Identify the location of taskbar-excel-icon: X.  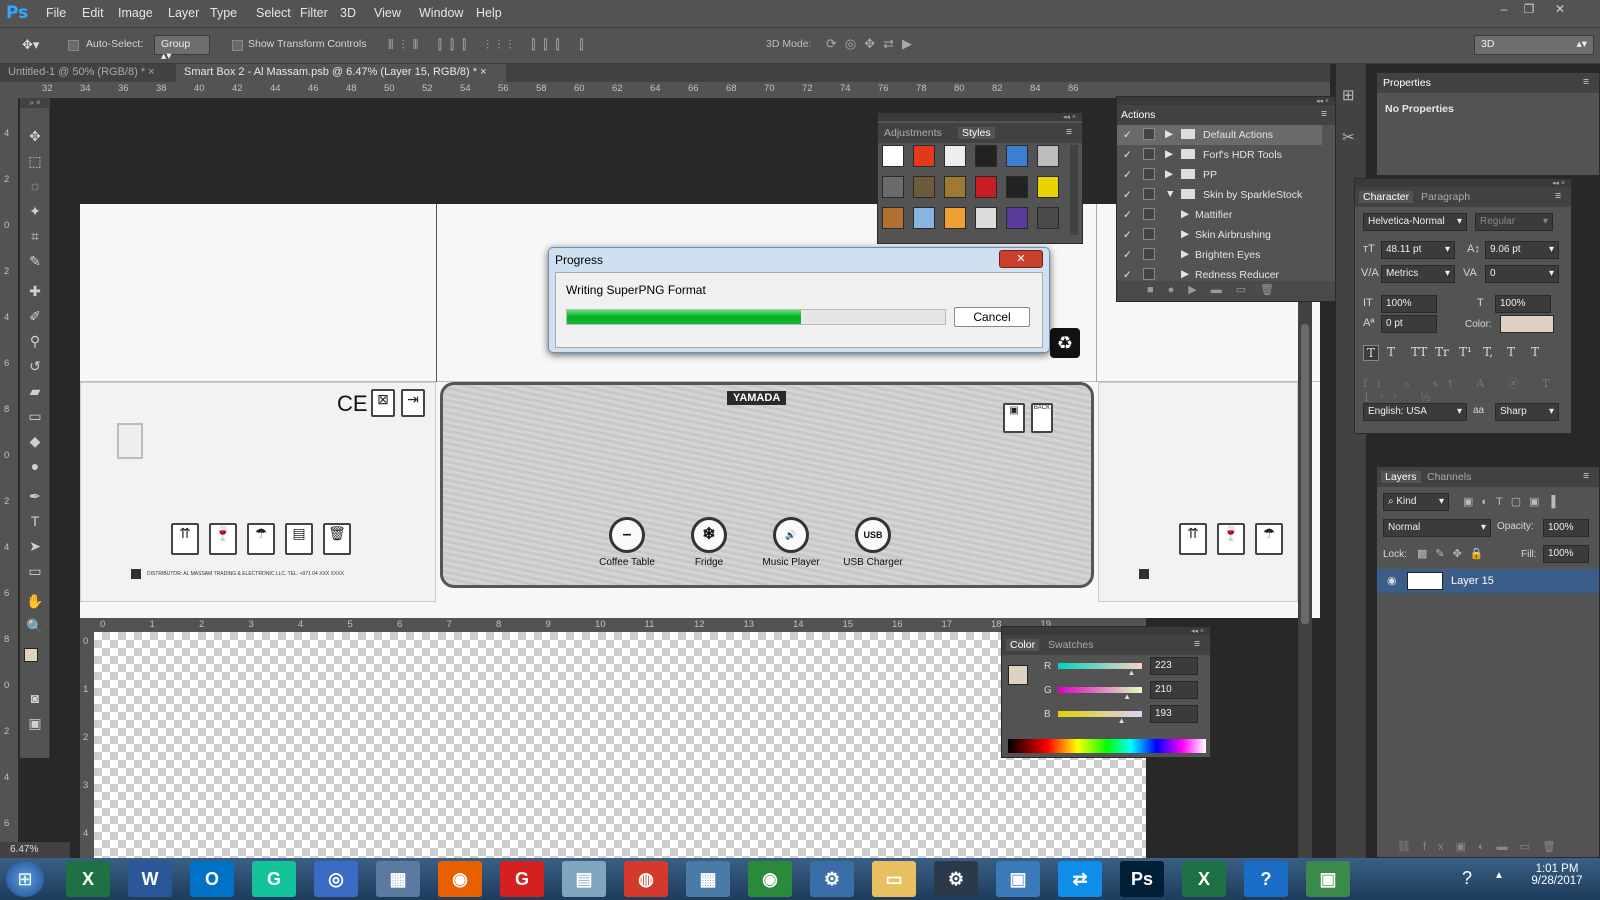
(88, 879).